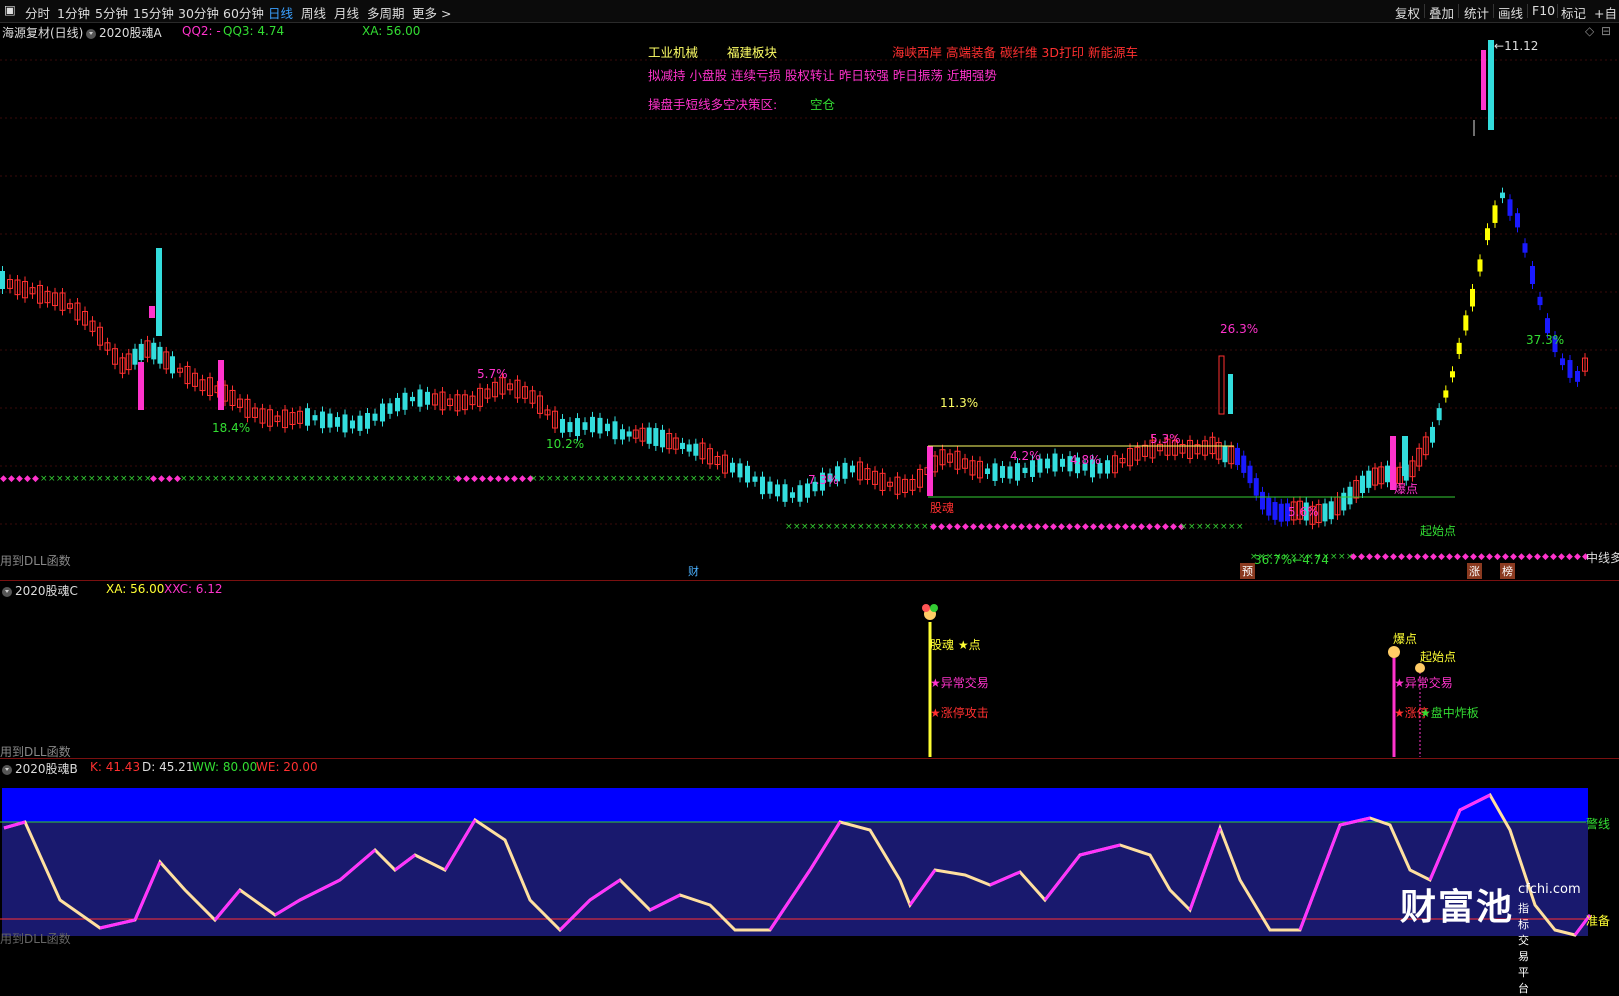 This screenshot has height=996, width=1619. Describe the element at coordinates (809, 580) in the screenshot. I see `panel-divider` at that location.